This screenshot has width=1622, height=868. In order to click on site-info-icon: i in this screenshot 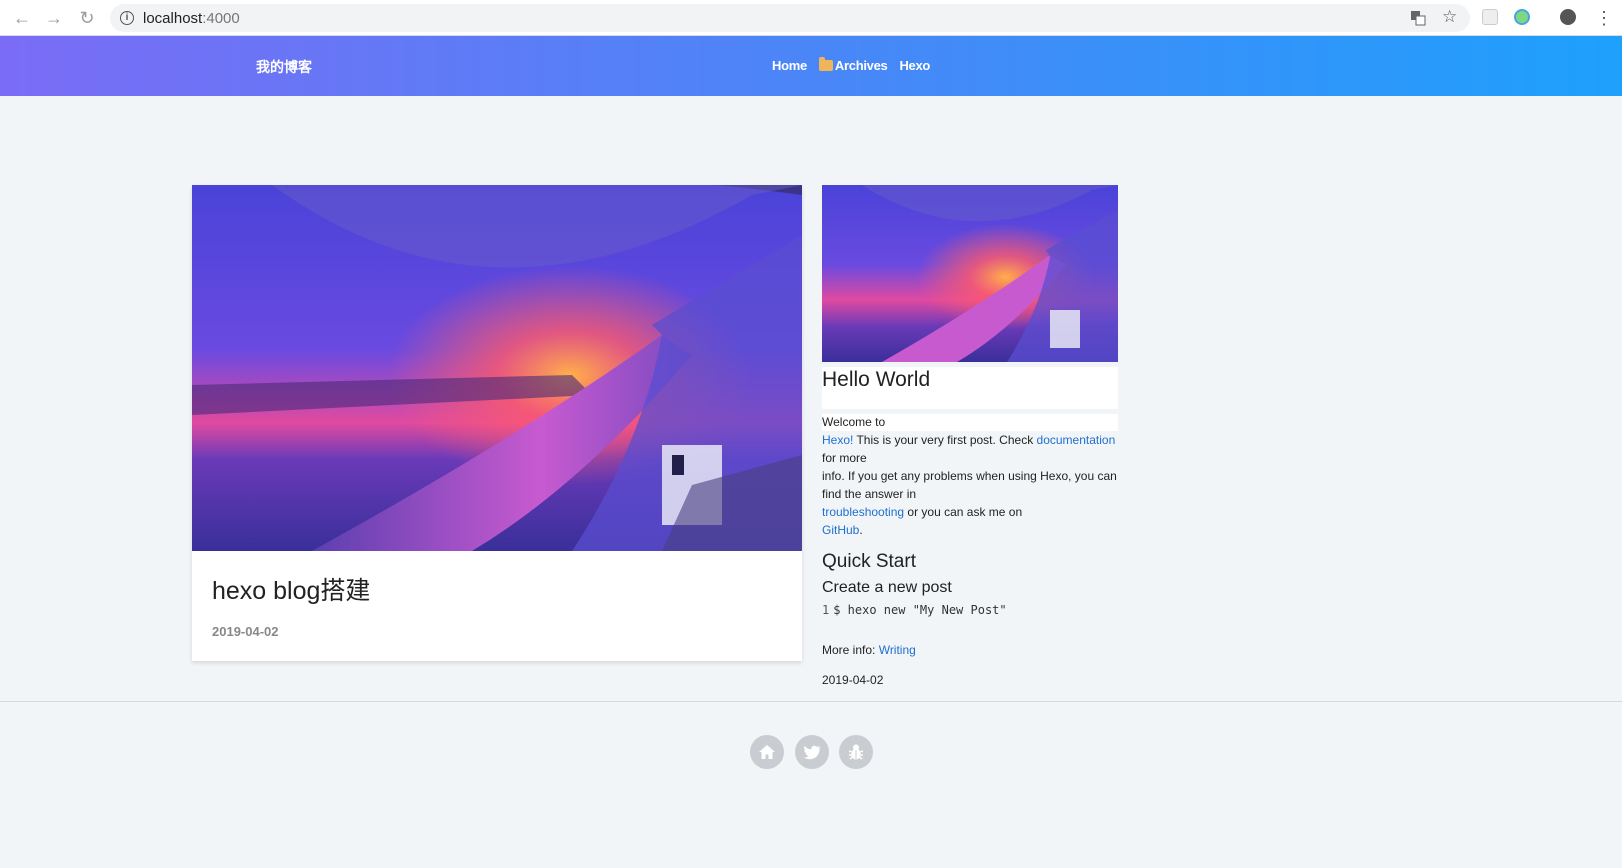, I will do `click(127, 18)`.